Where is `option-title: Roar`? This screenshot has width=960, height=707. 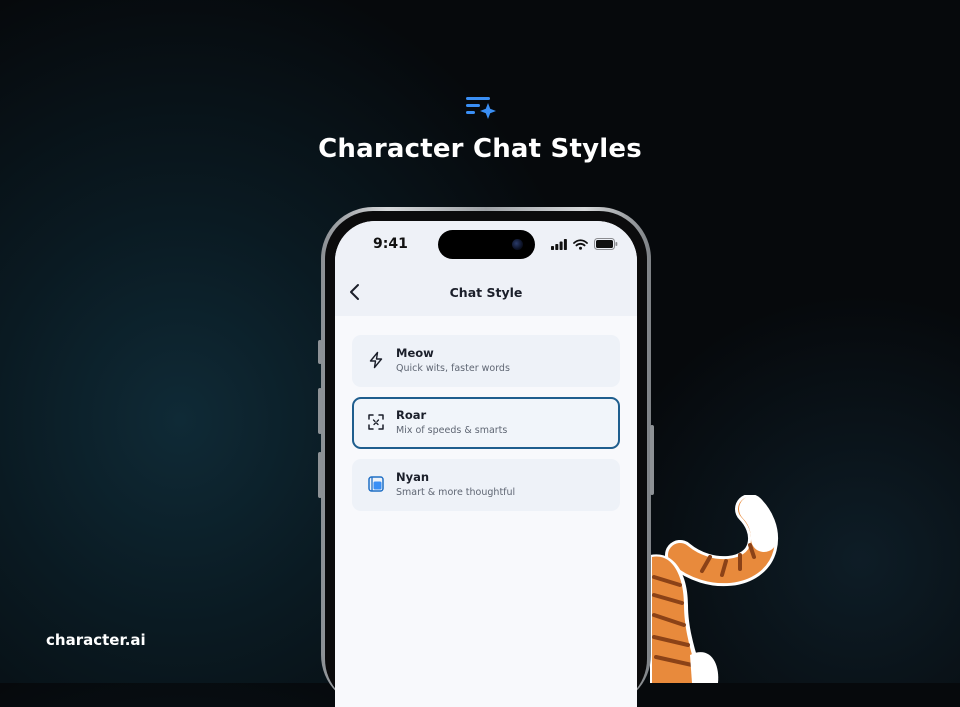
option-title: Roar is located at coordinates (411, 415).